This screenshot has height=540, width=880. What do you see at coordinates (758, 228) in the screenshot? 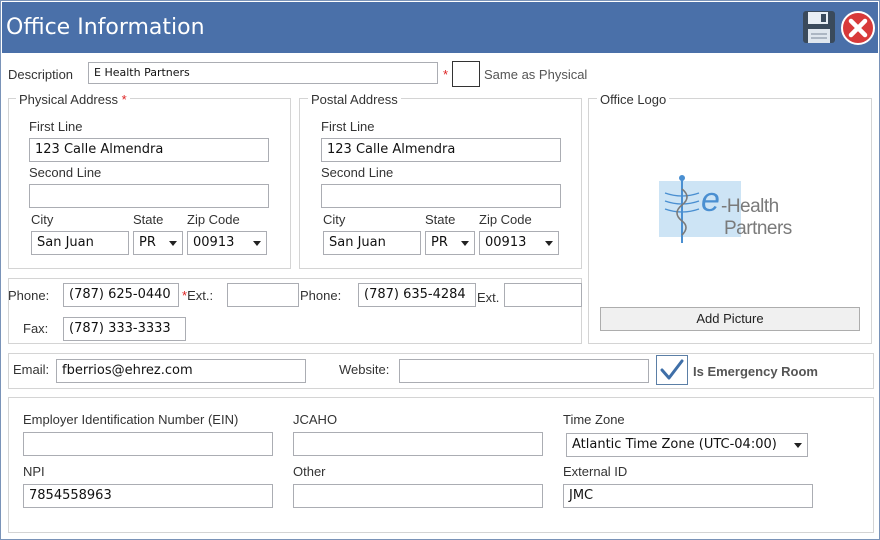
I see `logo-word-partners: Partners` at bounding box center [758, 228].